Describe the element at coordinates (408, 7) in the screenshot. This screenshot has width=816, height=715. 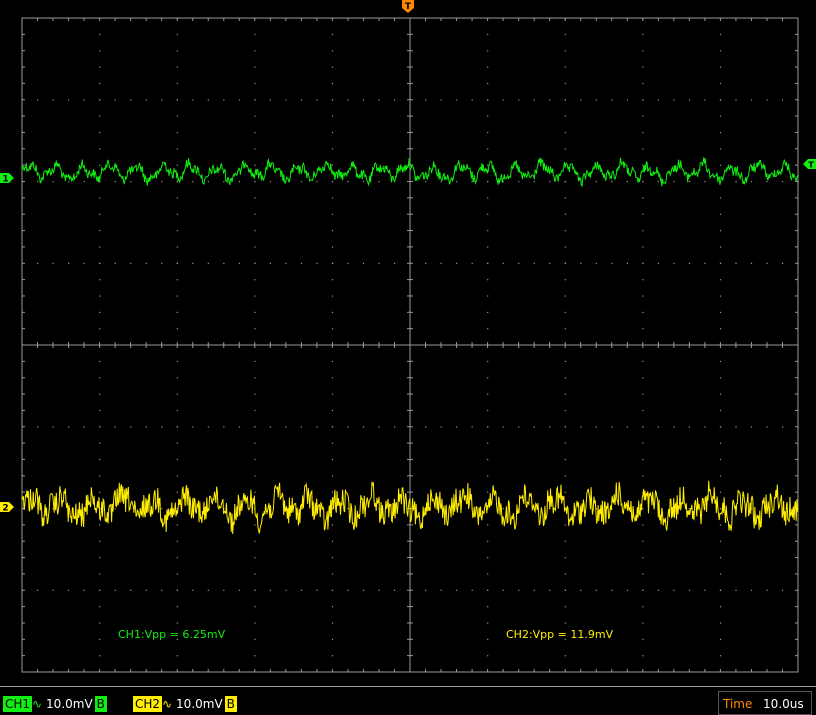
I see `trigger-top-label: T` at that location.